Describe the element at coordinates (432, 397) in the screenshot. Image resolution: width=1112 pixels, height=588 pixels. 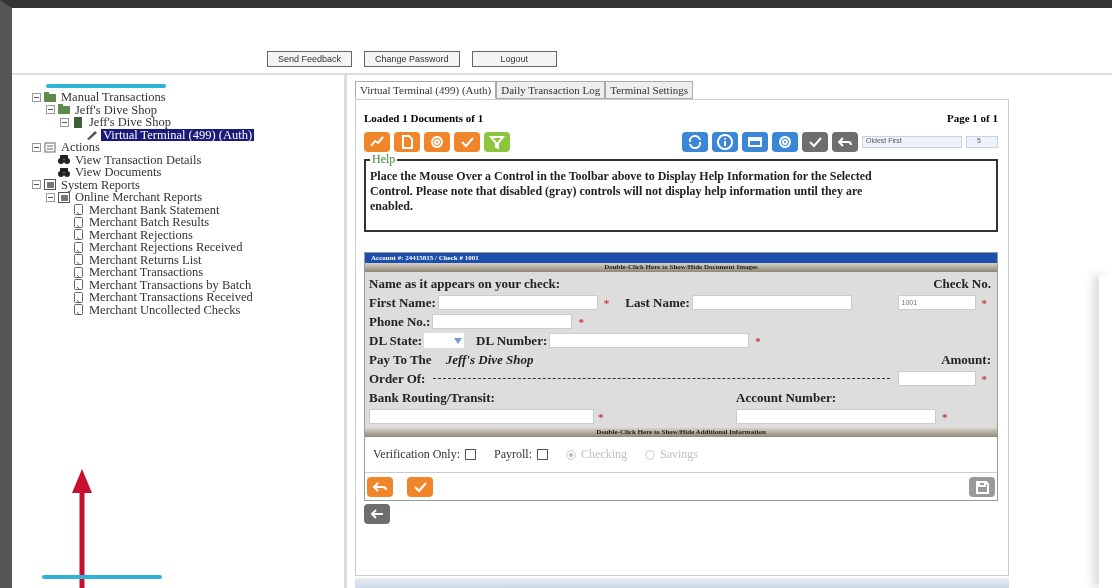
I see `field-label: Bank Routing/Transit:` at that location.